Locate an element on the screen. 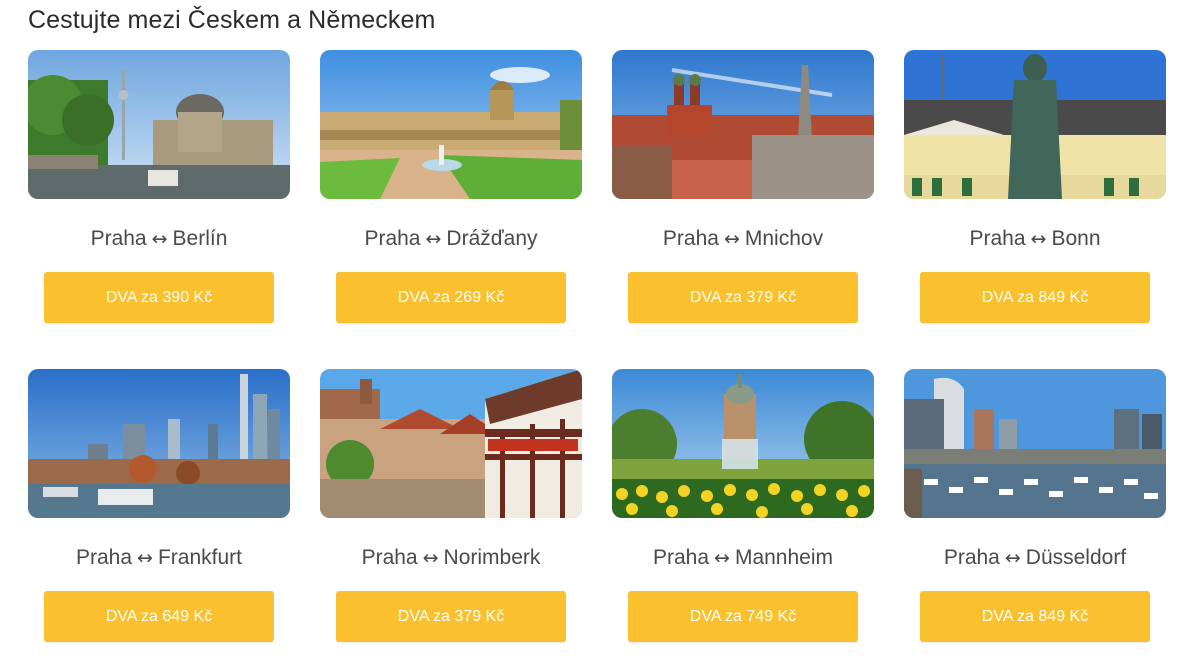  route-label: Praha ↔ Mannheim is located at coordinates (743, 558).